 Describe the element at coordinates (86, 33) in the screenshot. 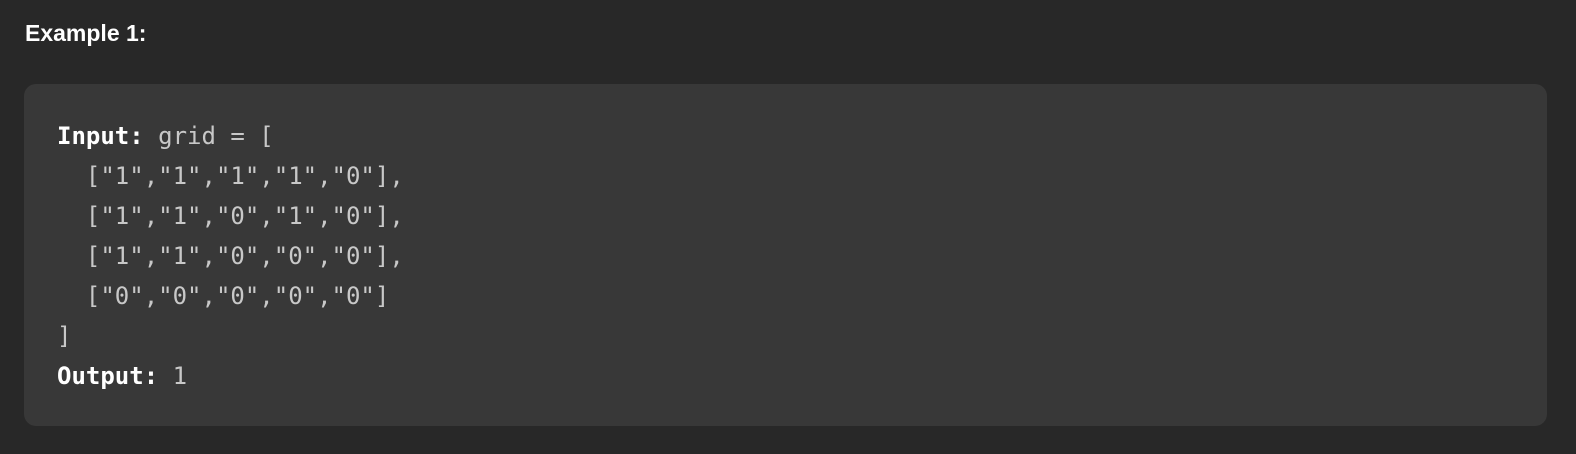

I see `example-heading: Example 1:` at that location.